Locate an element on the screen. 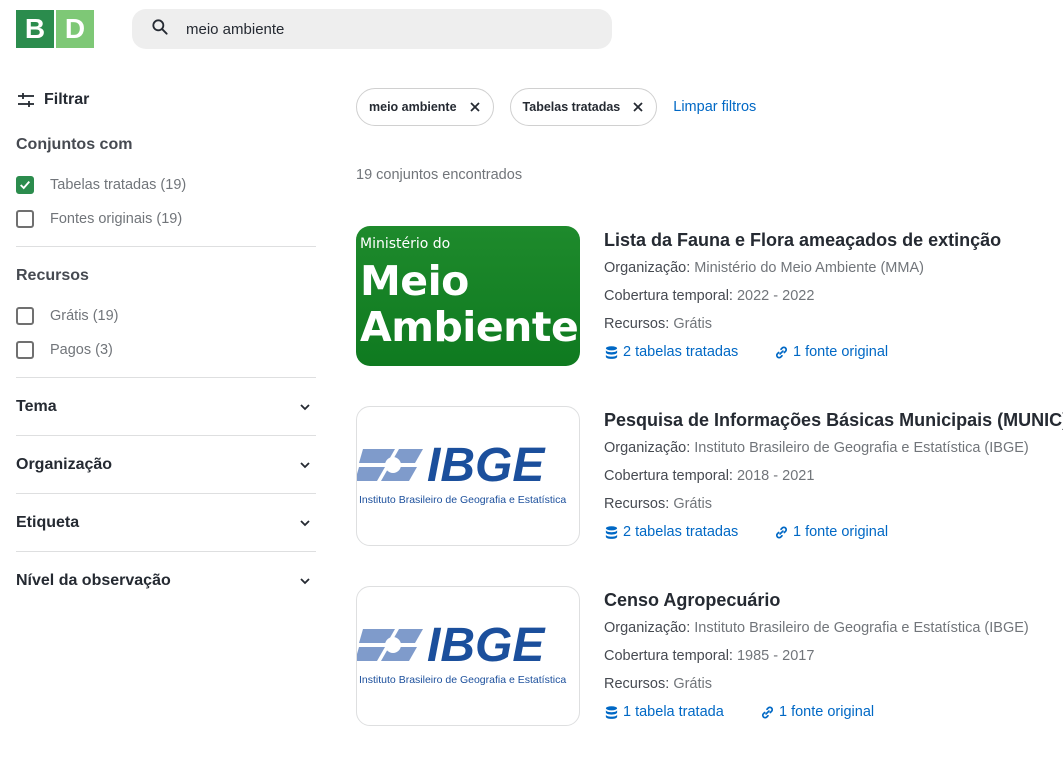 The height and width of the screenshot is (758, 1063). result-title: Censo Agropecuário is located at coordinates (816, 600).